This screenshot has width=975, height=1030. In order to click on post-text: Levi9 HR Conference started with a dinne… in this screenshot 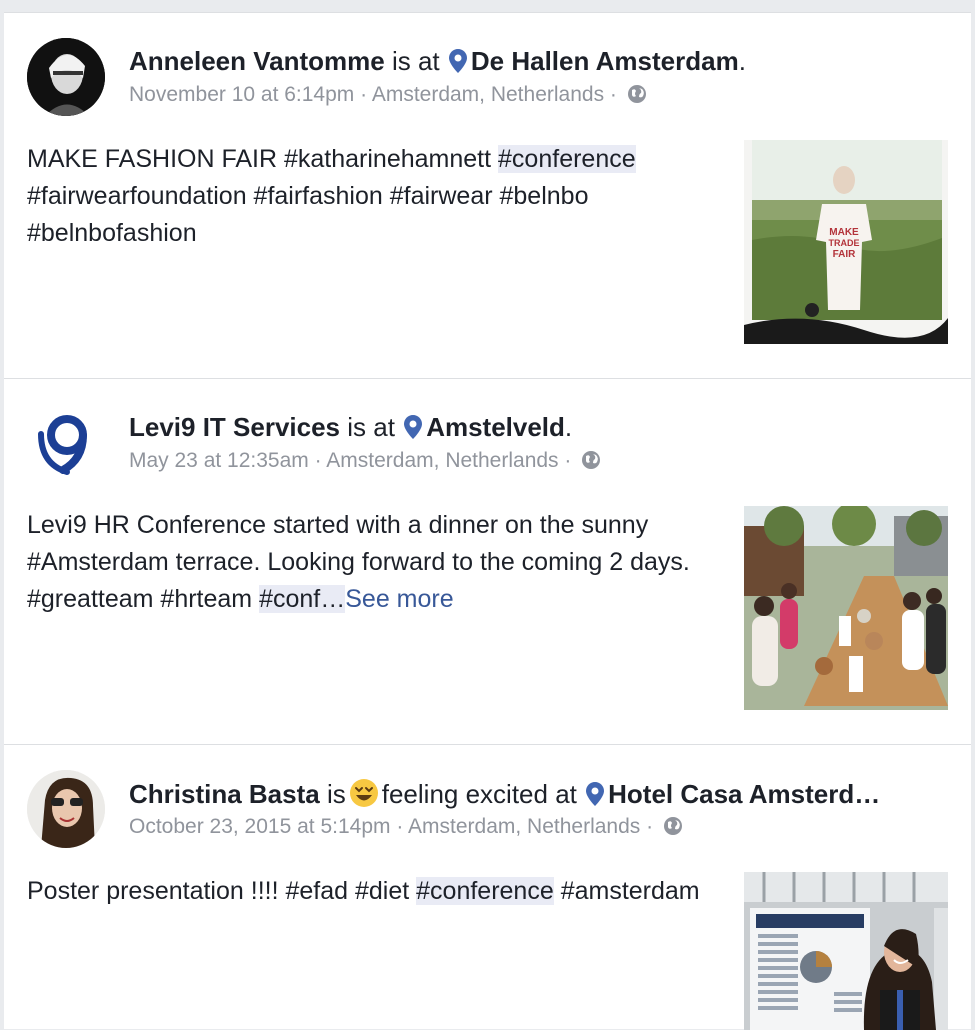, I will do `click(377, 562)`.